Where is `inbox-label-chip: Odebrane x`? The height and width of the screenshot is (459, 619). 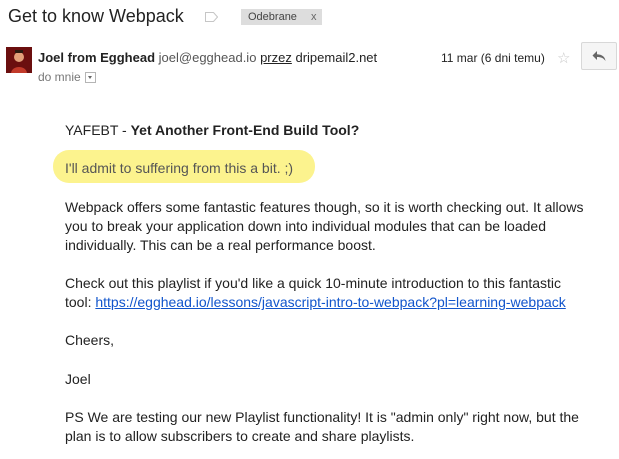
inbox-label-chip: Odebrane x is located at coordinates (282, 17).